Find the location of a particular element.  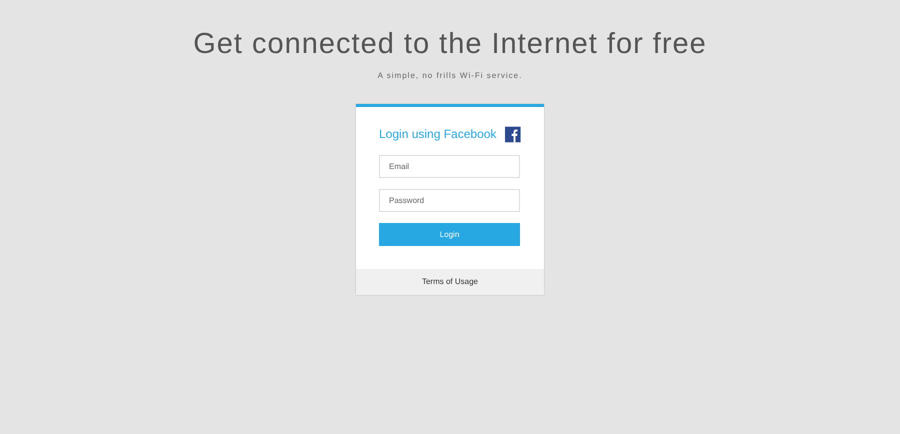

facebook-logo-icon is located at coordinates (513, 134).